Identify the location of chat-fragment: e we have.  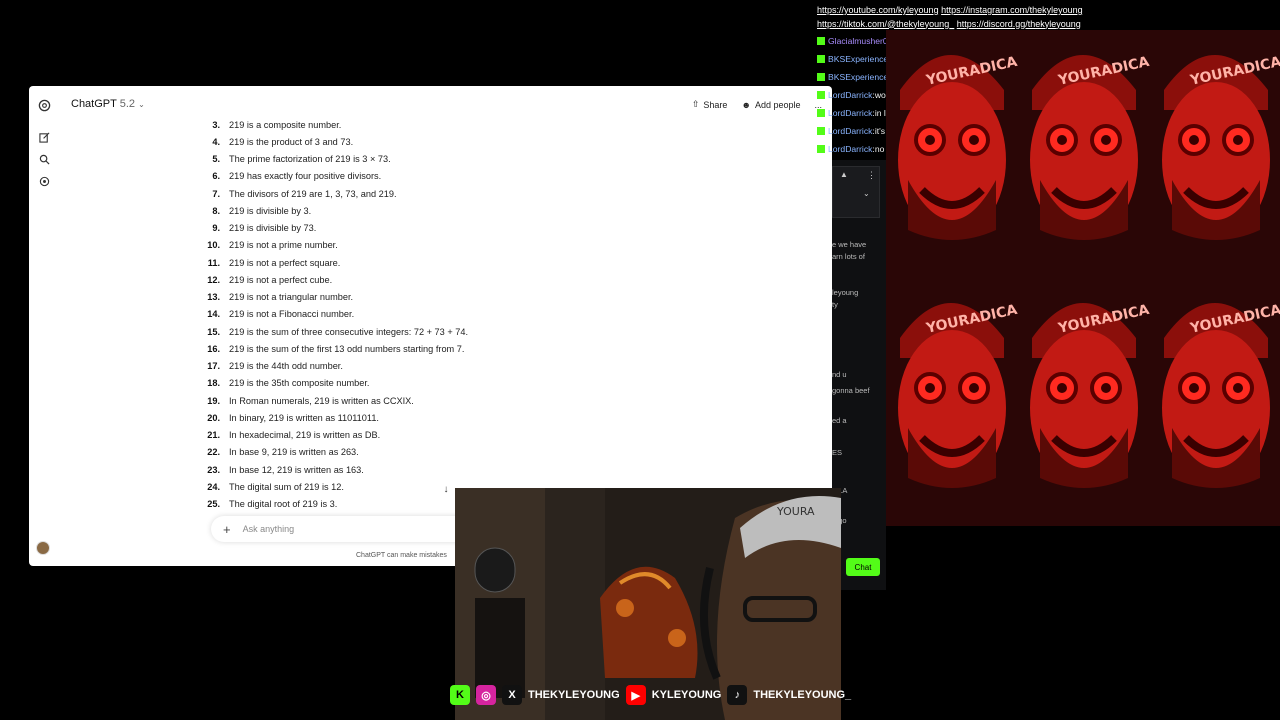
(849, 244).